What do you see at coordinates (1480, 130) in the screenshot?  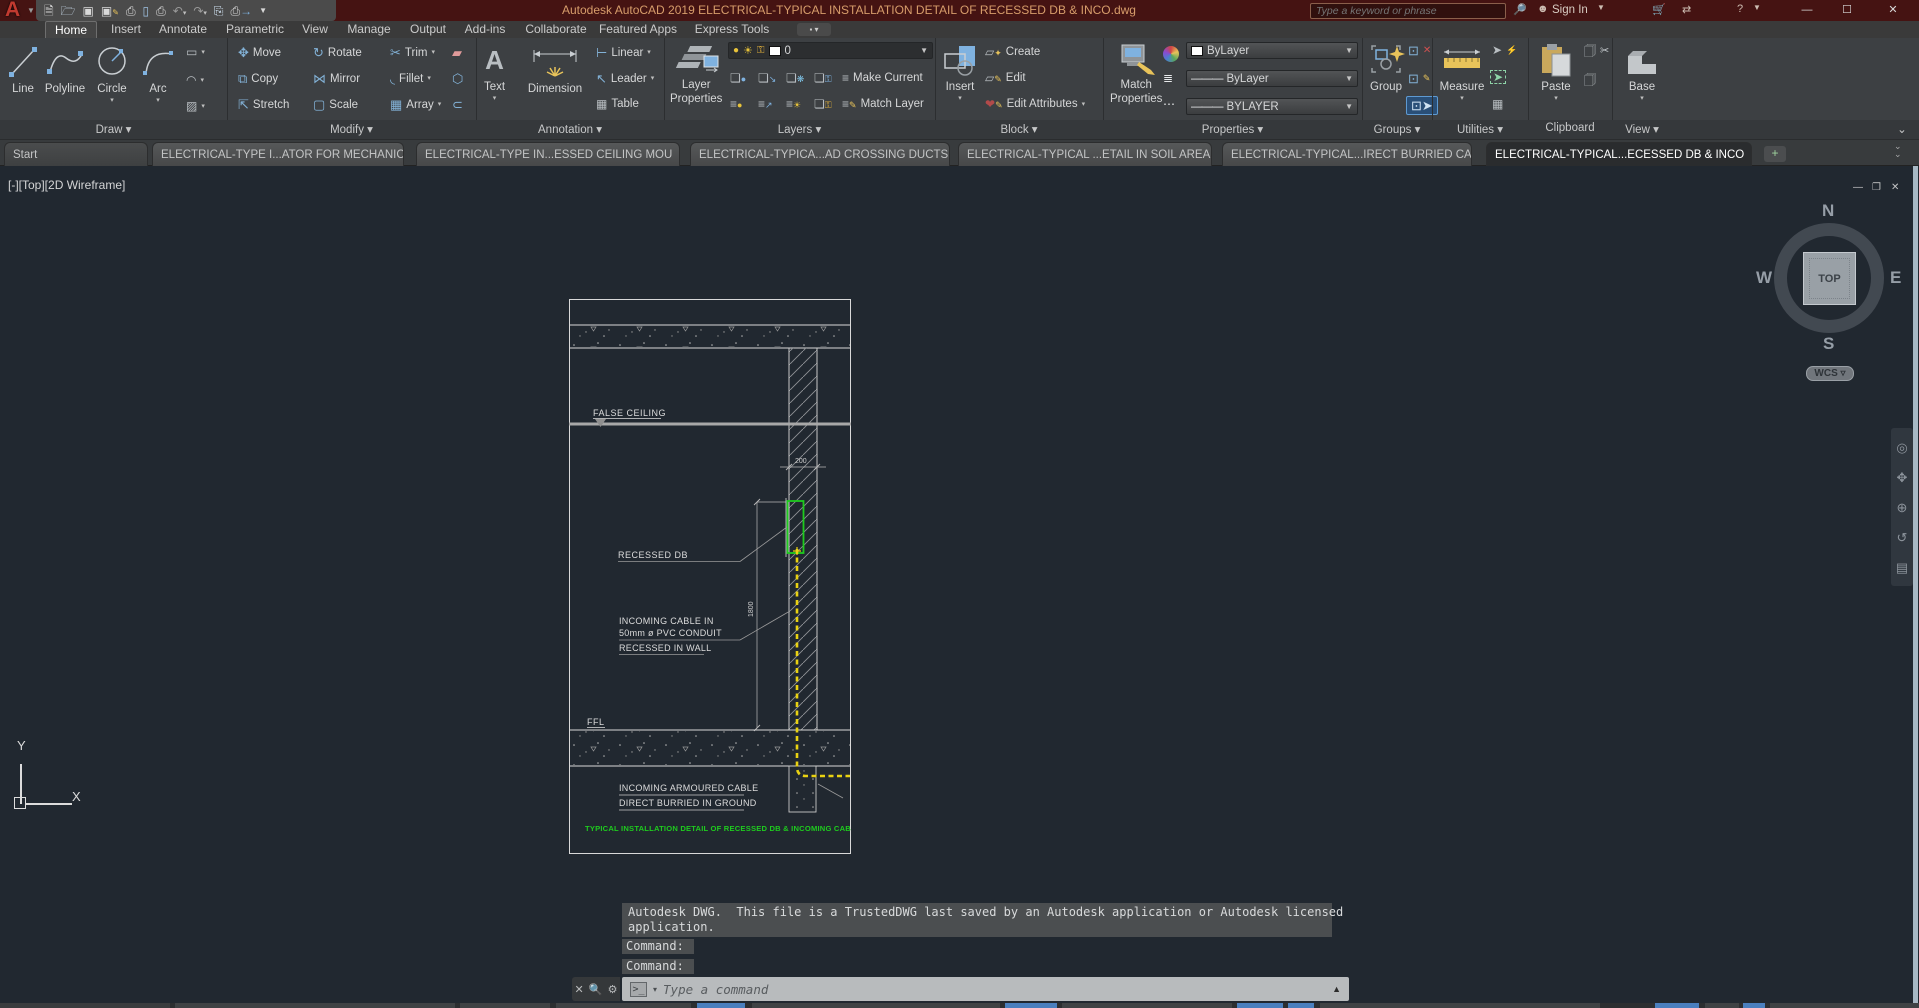 I see `panel-utilities: Utilities ▾` at bounding box center [1480, 130].